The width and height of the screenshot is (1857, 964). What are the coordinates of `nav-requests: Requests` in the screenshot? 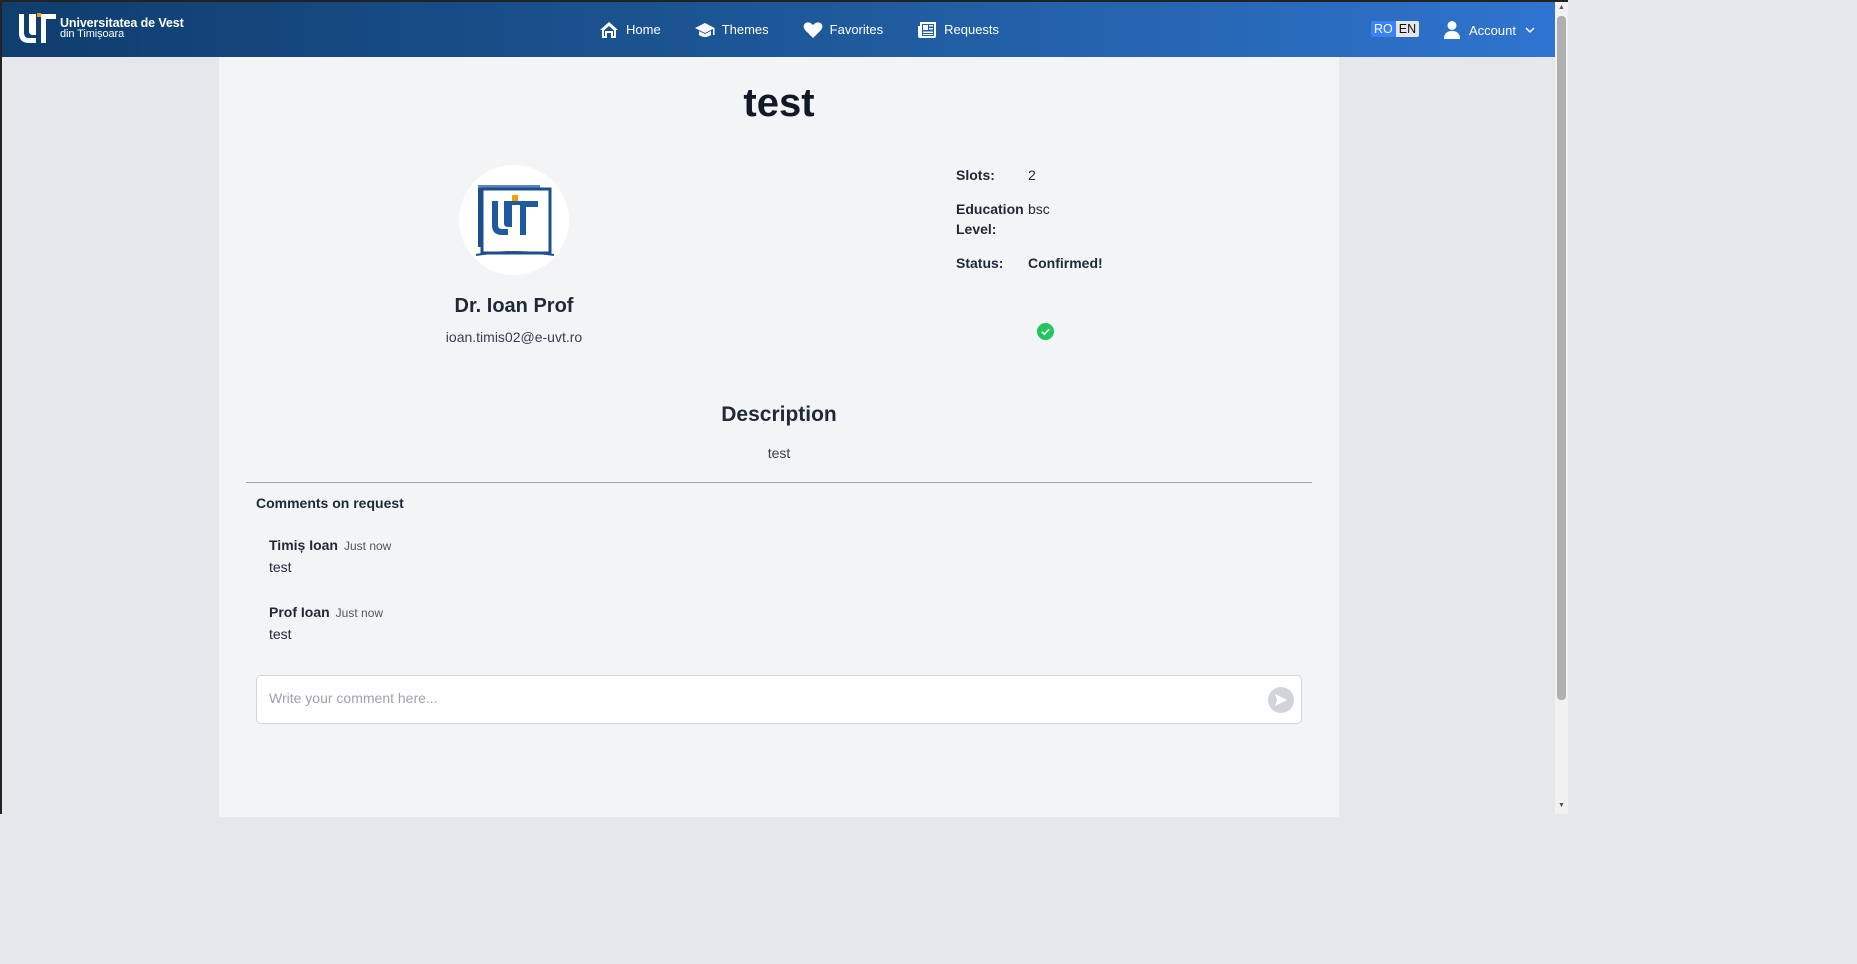 It's located at (958, 30).